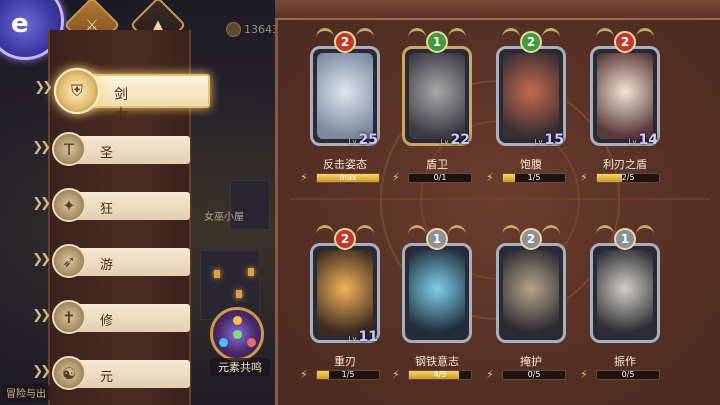  I want to click on skill-progress-bar: max, so click(348, 178).